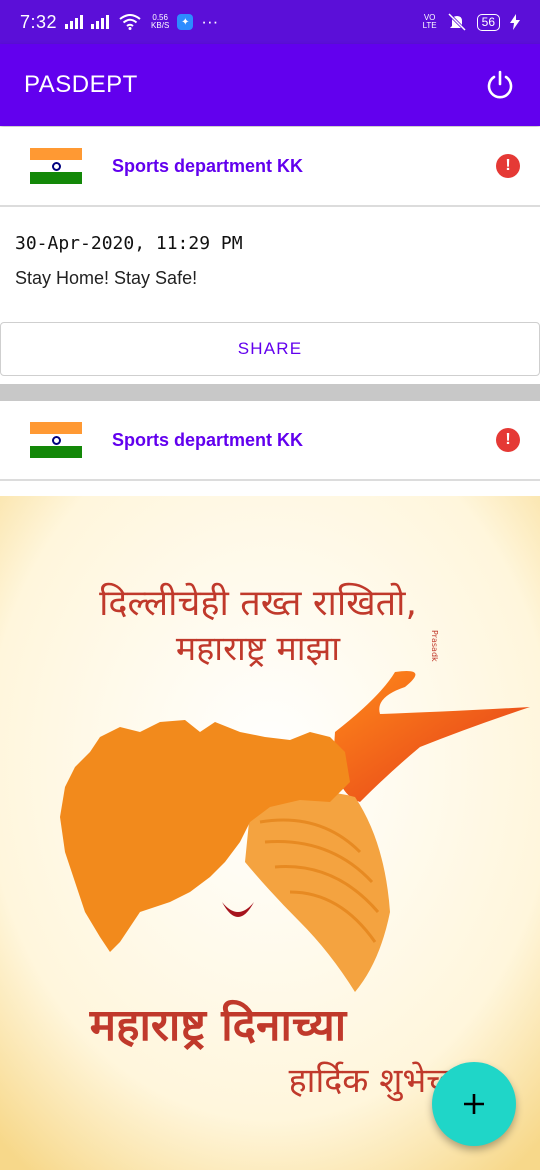 This screenshot has width=540, height=1170. Describe the element at coordinates (74, 22) in the screenshot. I see `signal-icon` at that location.